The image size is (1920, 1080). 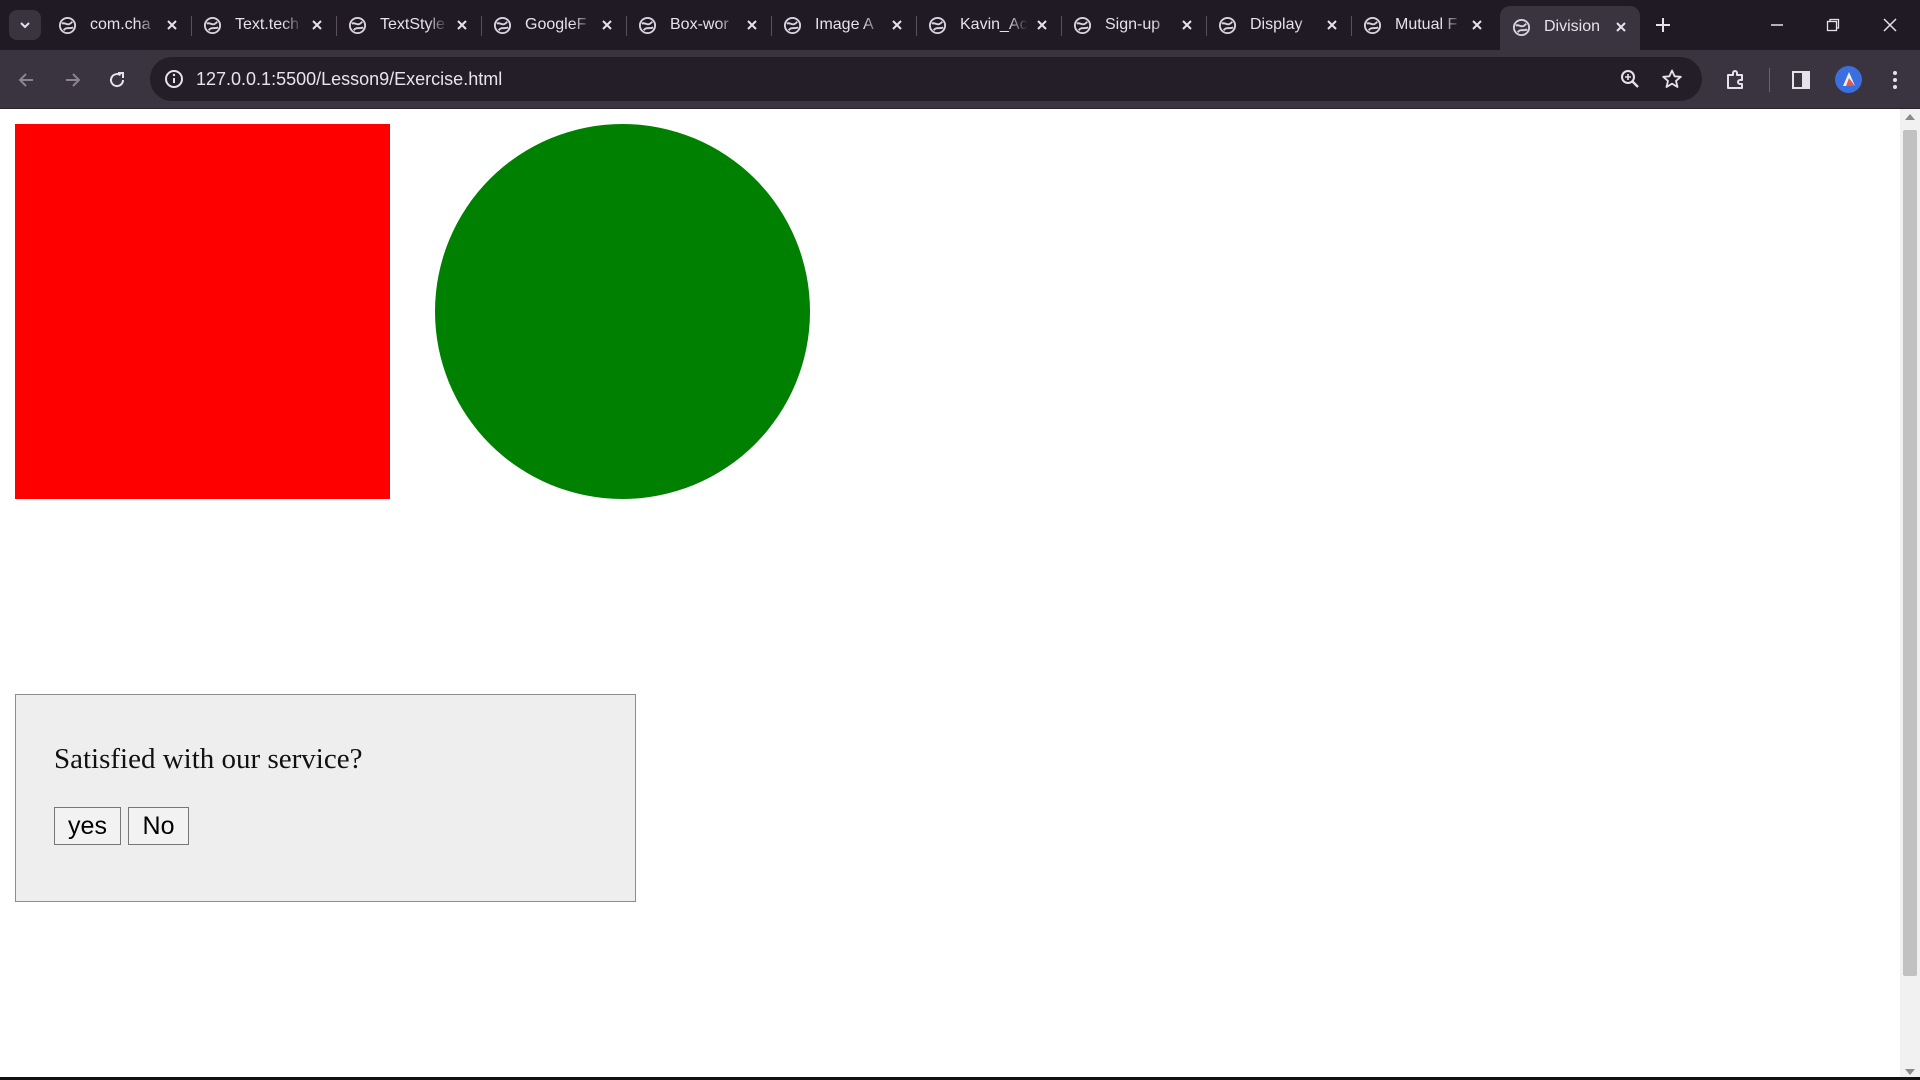 I want to click on tab-label: Image A, so click(x=844, y=24).